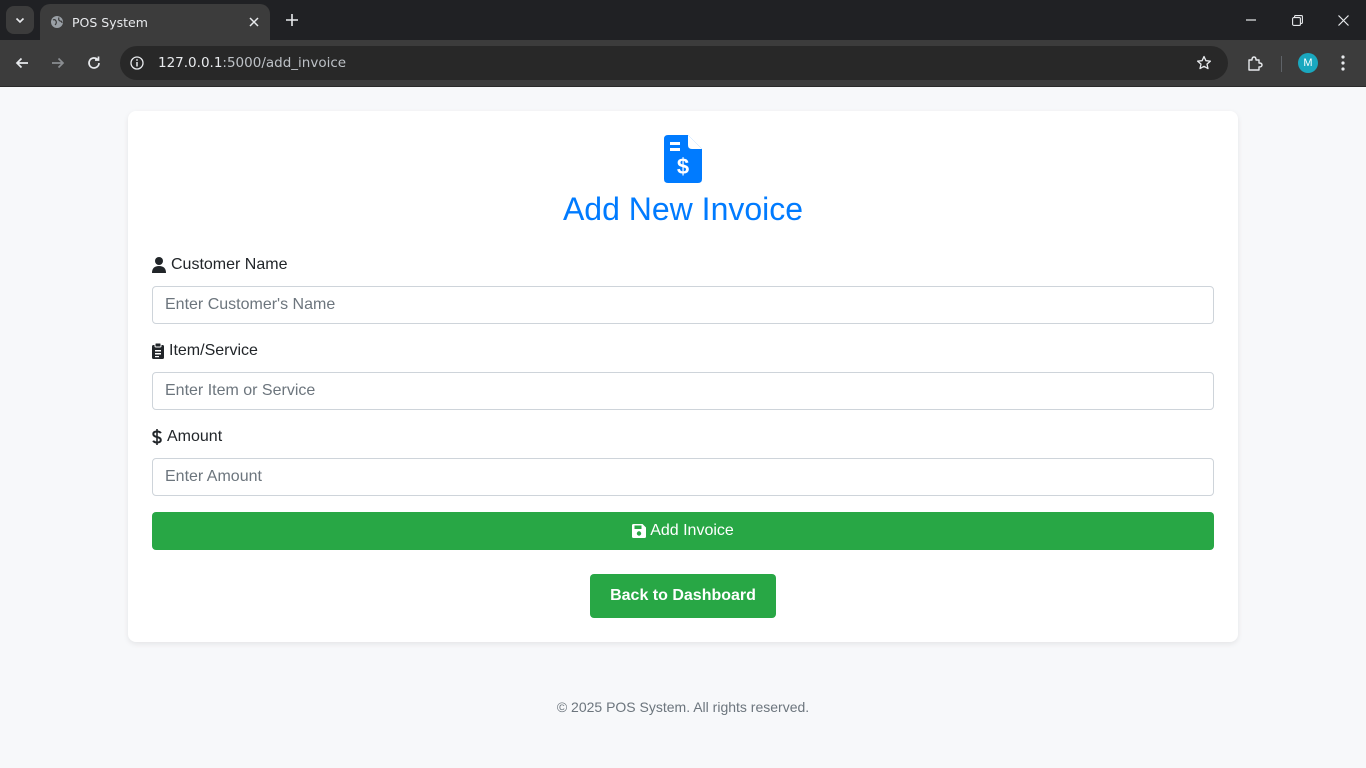 This screenshot has width=1366, height=768. Describe the element at coordinates (683, 391) in the screenshot. I see `item-service-input` at that location.